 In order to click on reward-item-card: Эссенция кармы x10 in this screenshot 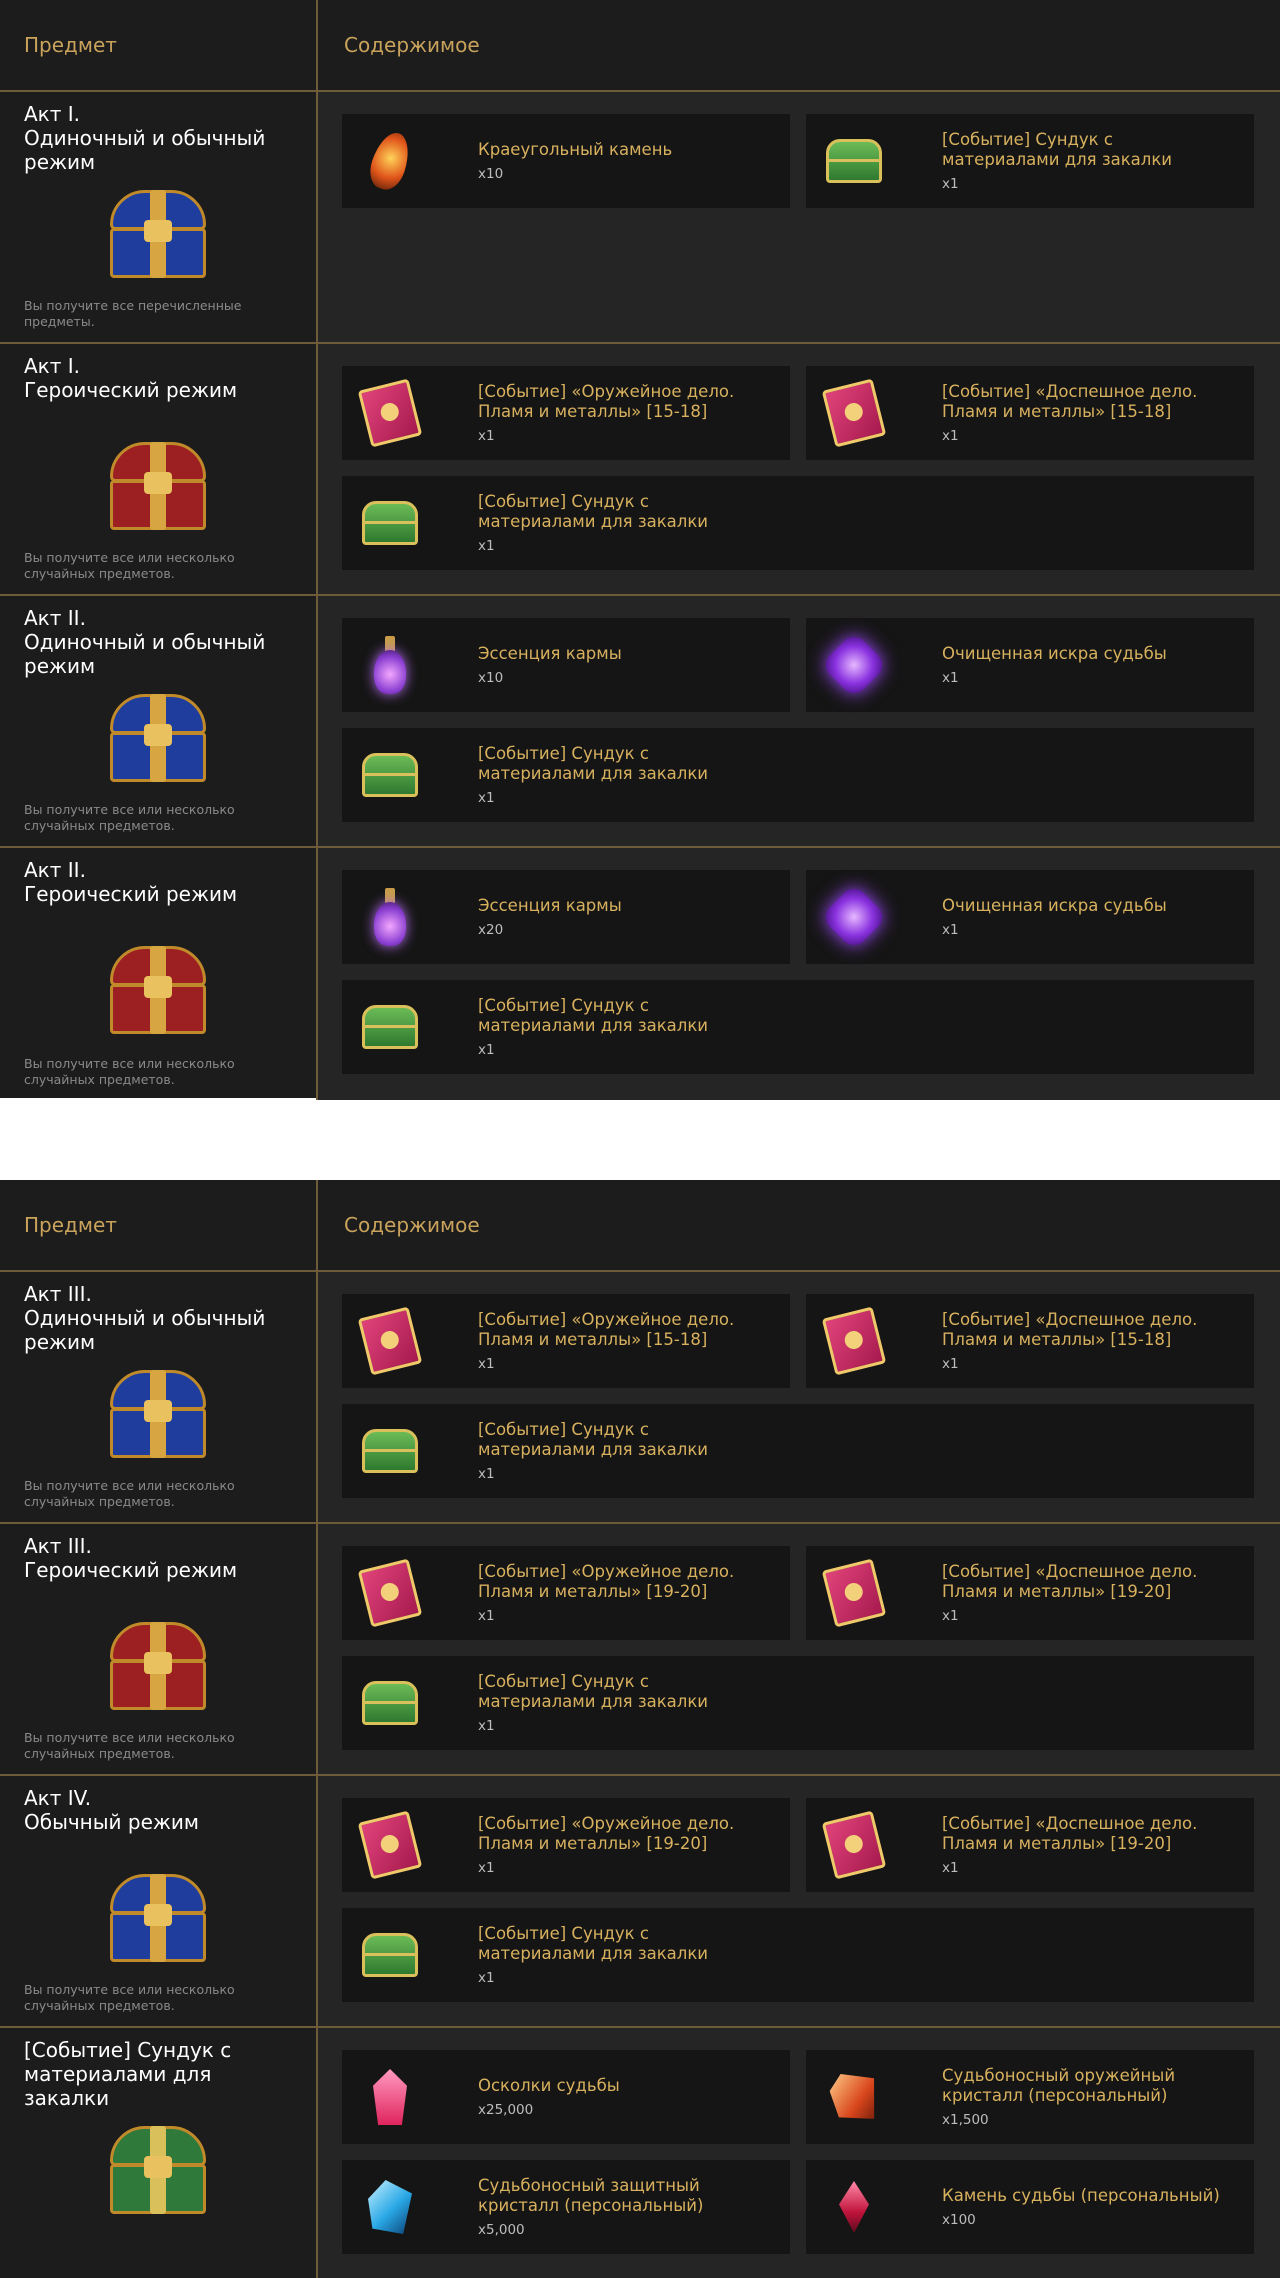, I will do `click(566, 665)`.